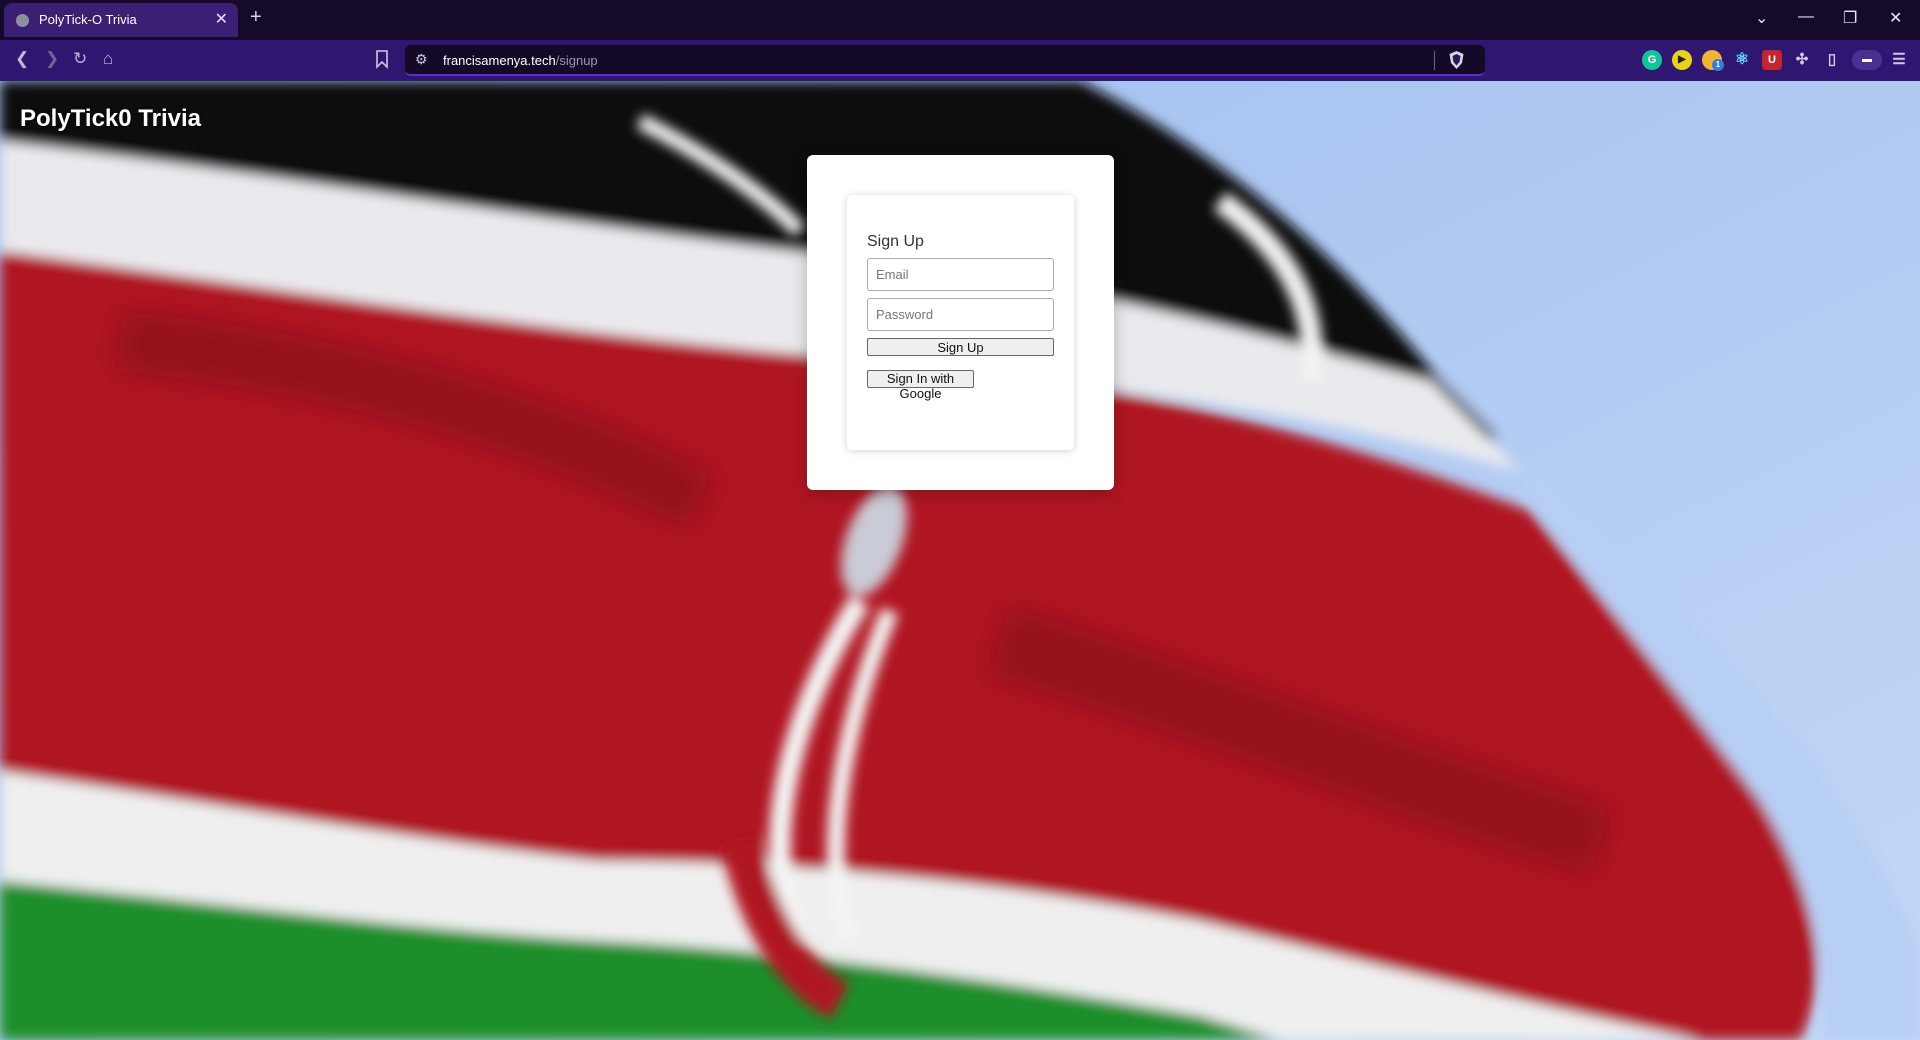  Describe the element at coordinates (1652, 60) in the screenshot. I see `grammarly-icon: G` at that location.